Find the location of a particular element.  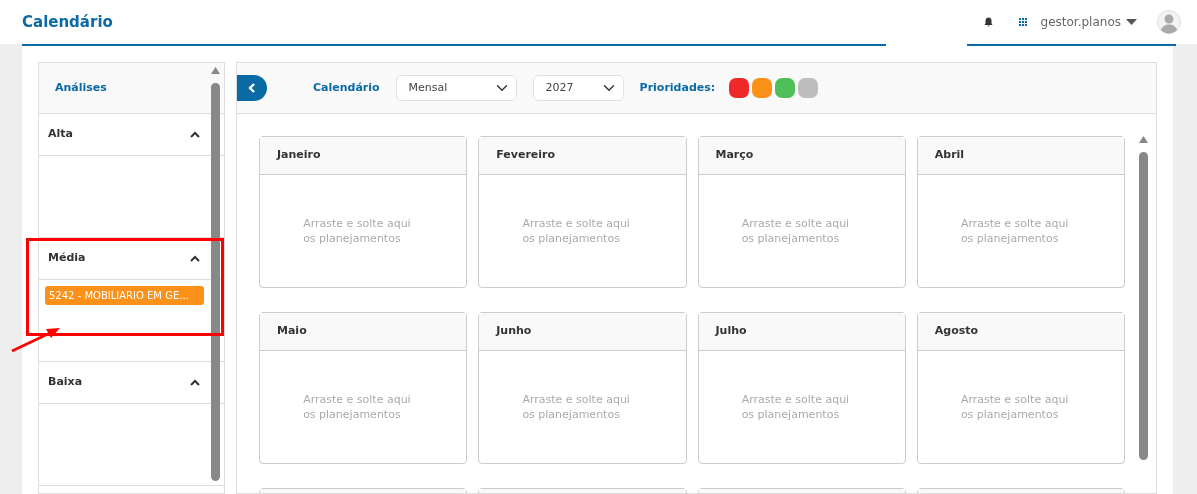

group-title: Média is located at coordinates (67, 258).